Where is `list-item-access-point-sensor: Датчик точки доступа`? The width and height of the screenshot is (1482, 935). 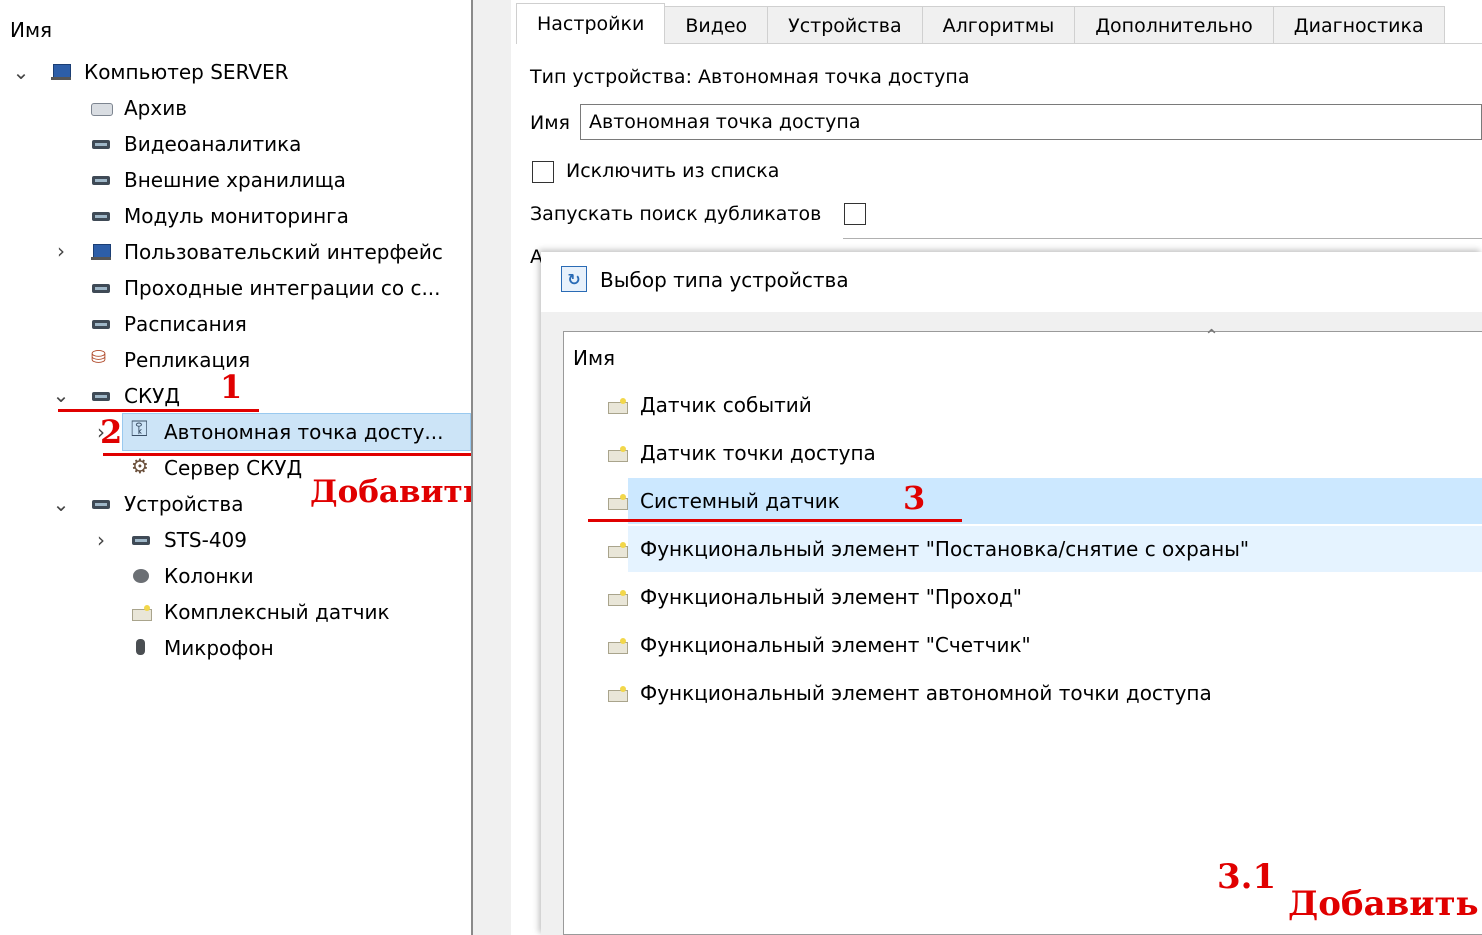 list-item-access-point-sensor: Датчик точки доступа is located at coordinates (741, 453).